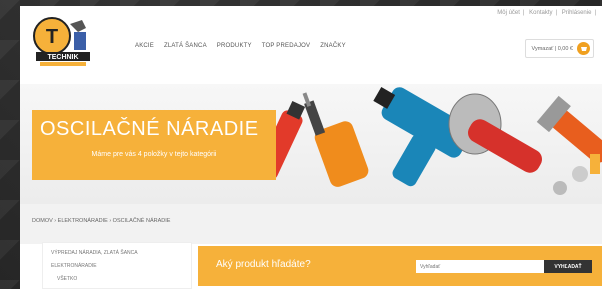 The image size is (602, 289). Describe the element at coordinates (508, 13) in the screenshot. I see `top-link-account: Môj účet` at that location.